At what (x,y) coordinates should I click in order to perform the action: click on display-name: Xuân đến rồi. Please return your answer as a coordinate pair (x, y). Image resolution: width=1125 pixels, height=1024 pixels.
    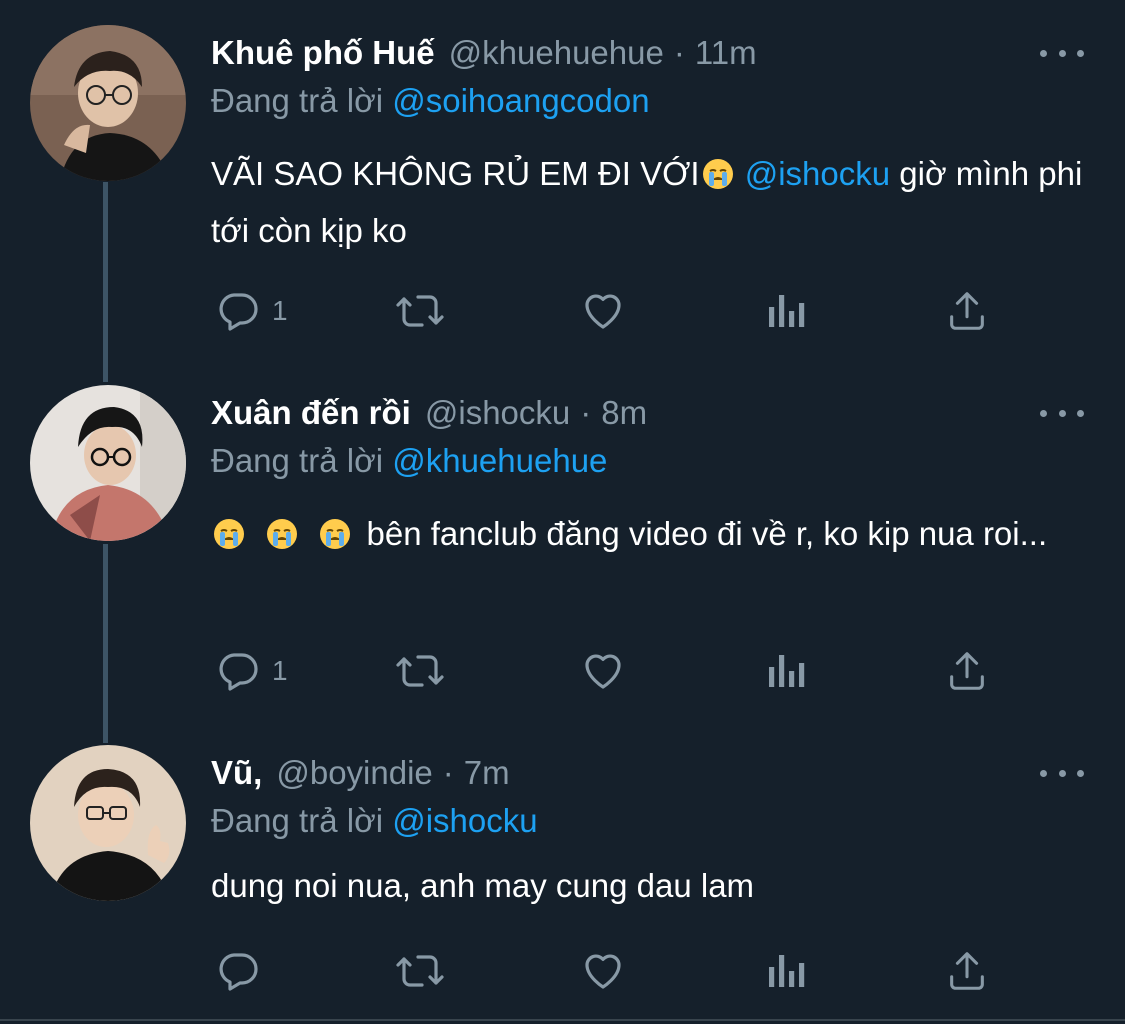
    Looking at the image, I should click on (311, 413).